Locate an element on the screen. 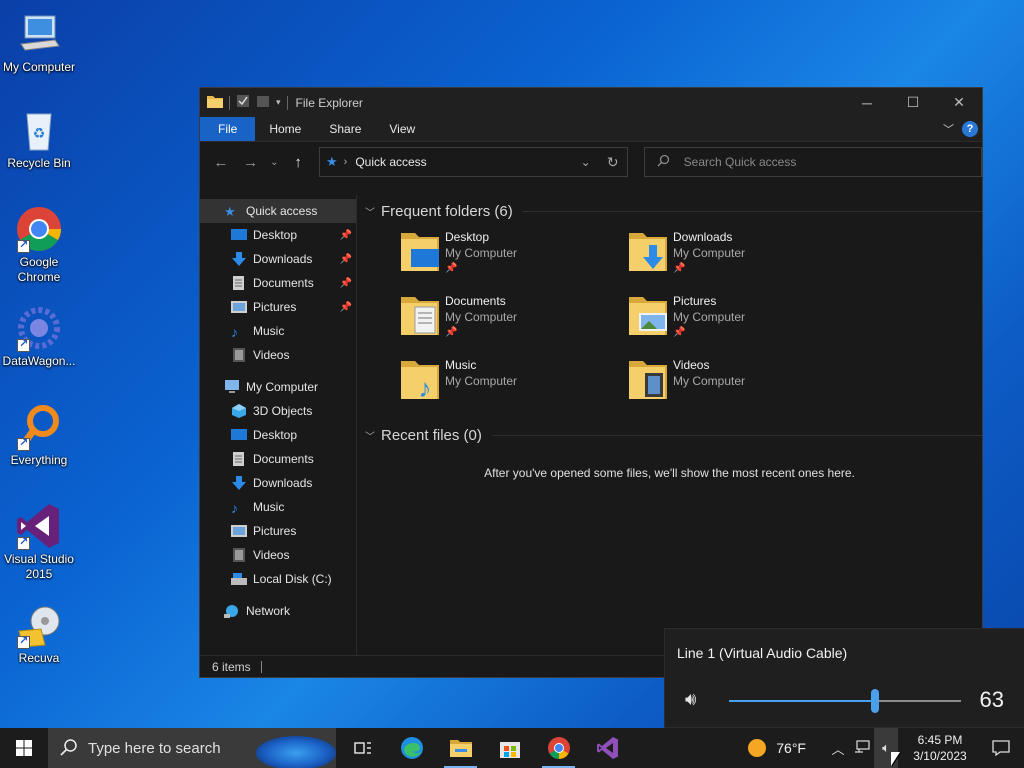 This screenshot has width=1024, height=768. speaker-icon: 🔊︎ is located at coordinates (690, 699).